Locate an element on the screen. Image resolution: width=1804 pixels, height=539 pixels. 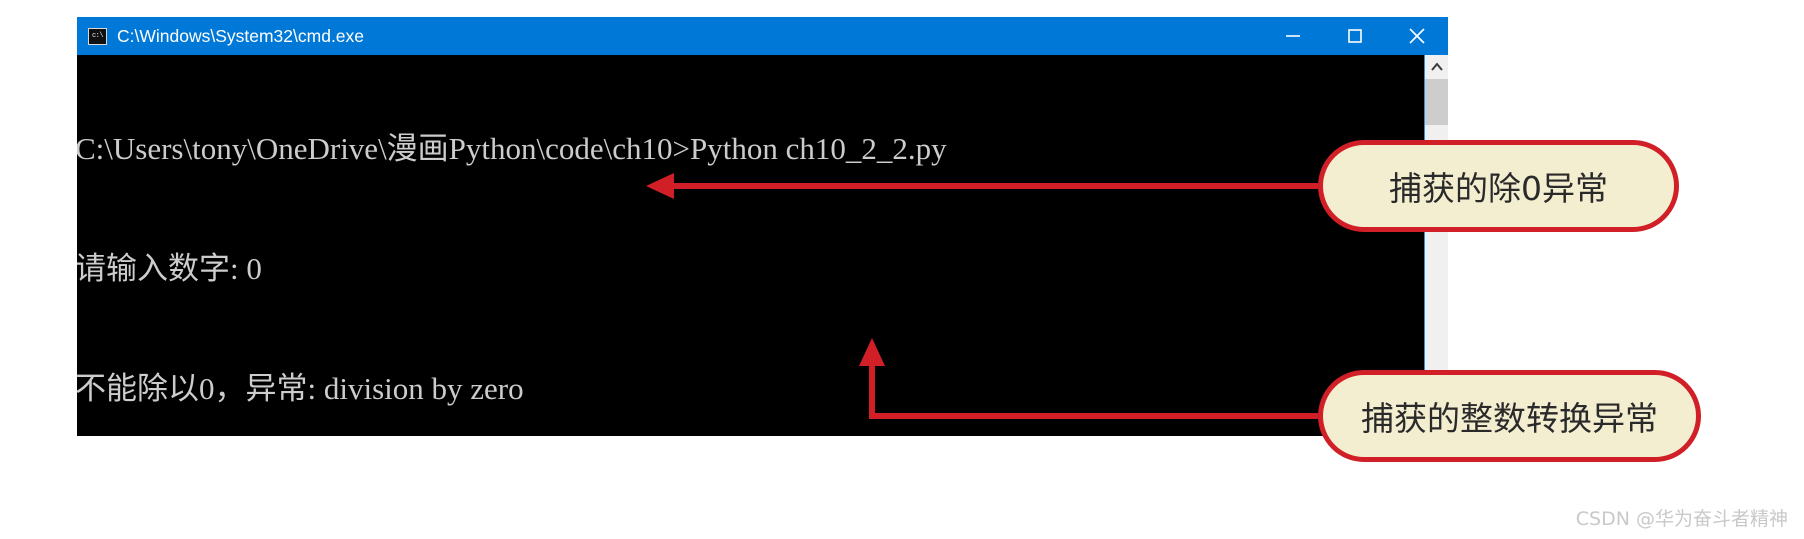
maximize-button is located at coordinates (1355, 36).